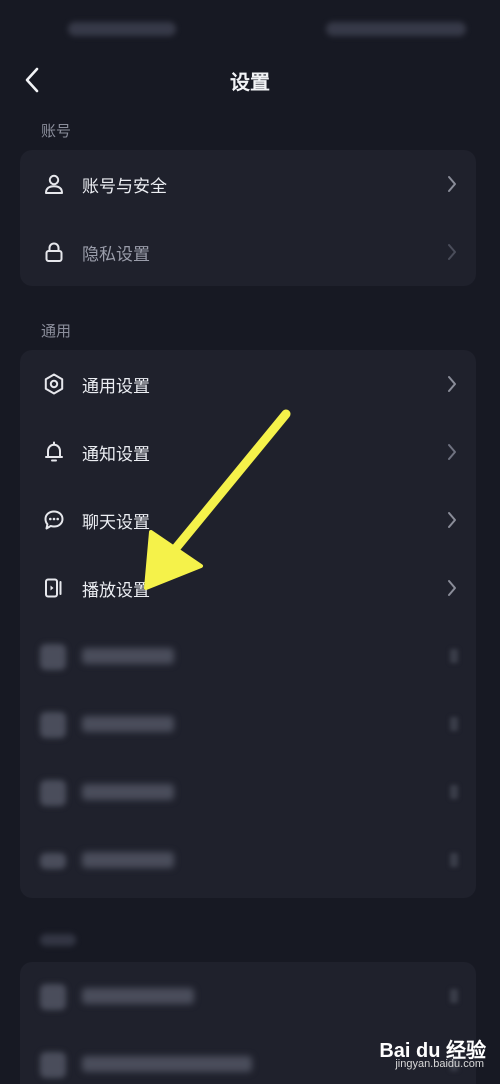  Describe the element at coordinates (56, 131) in the screenshot. I see `section-label-account: 账号` at that location.